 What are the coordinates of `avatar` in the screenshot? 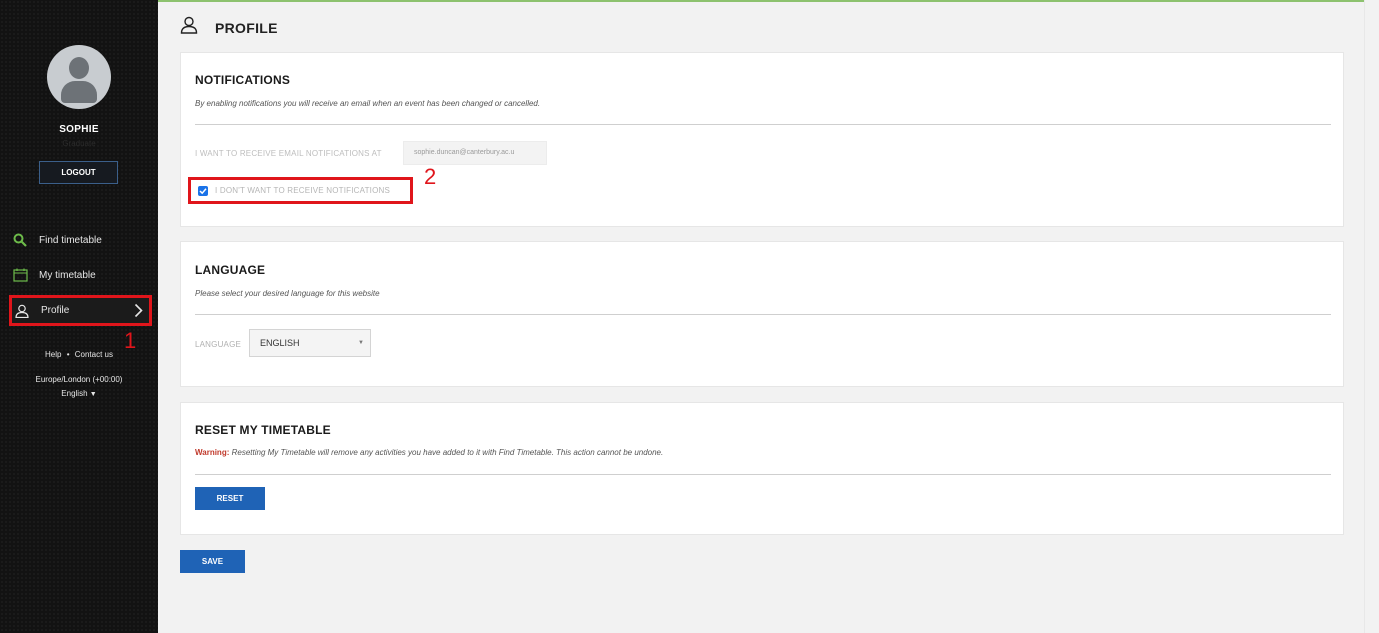 It's located at (79, 77).